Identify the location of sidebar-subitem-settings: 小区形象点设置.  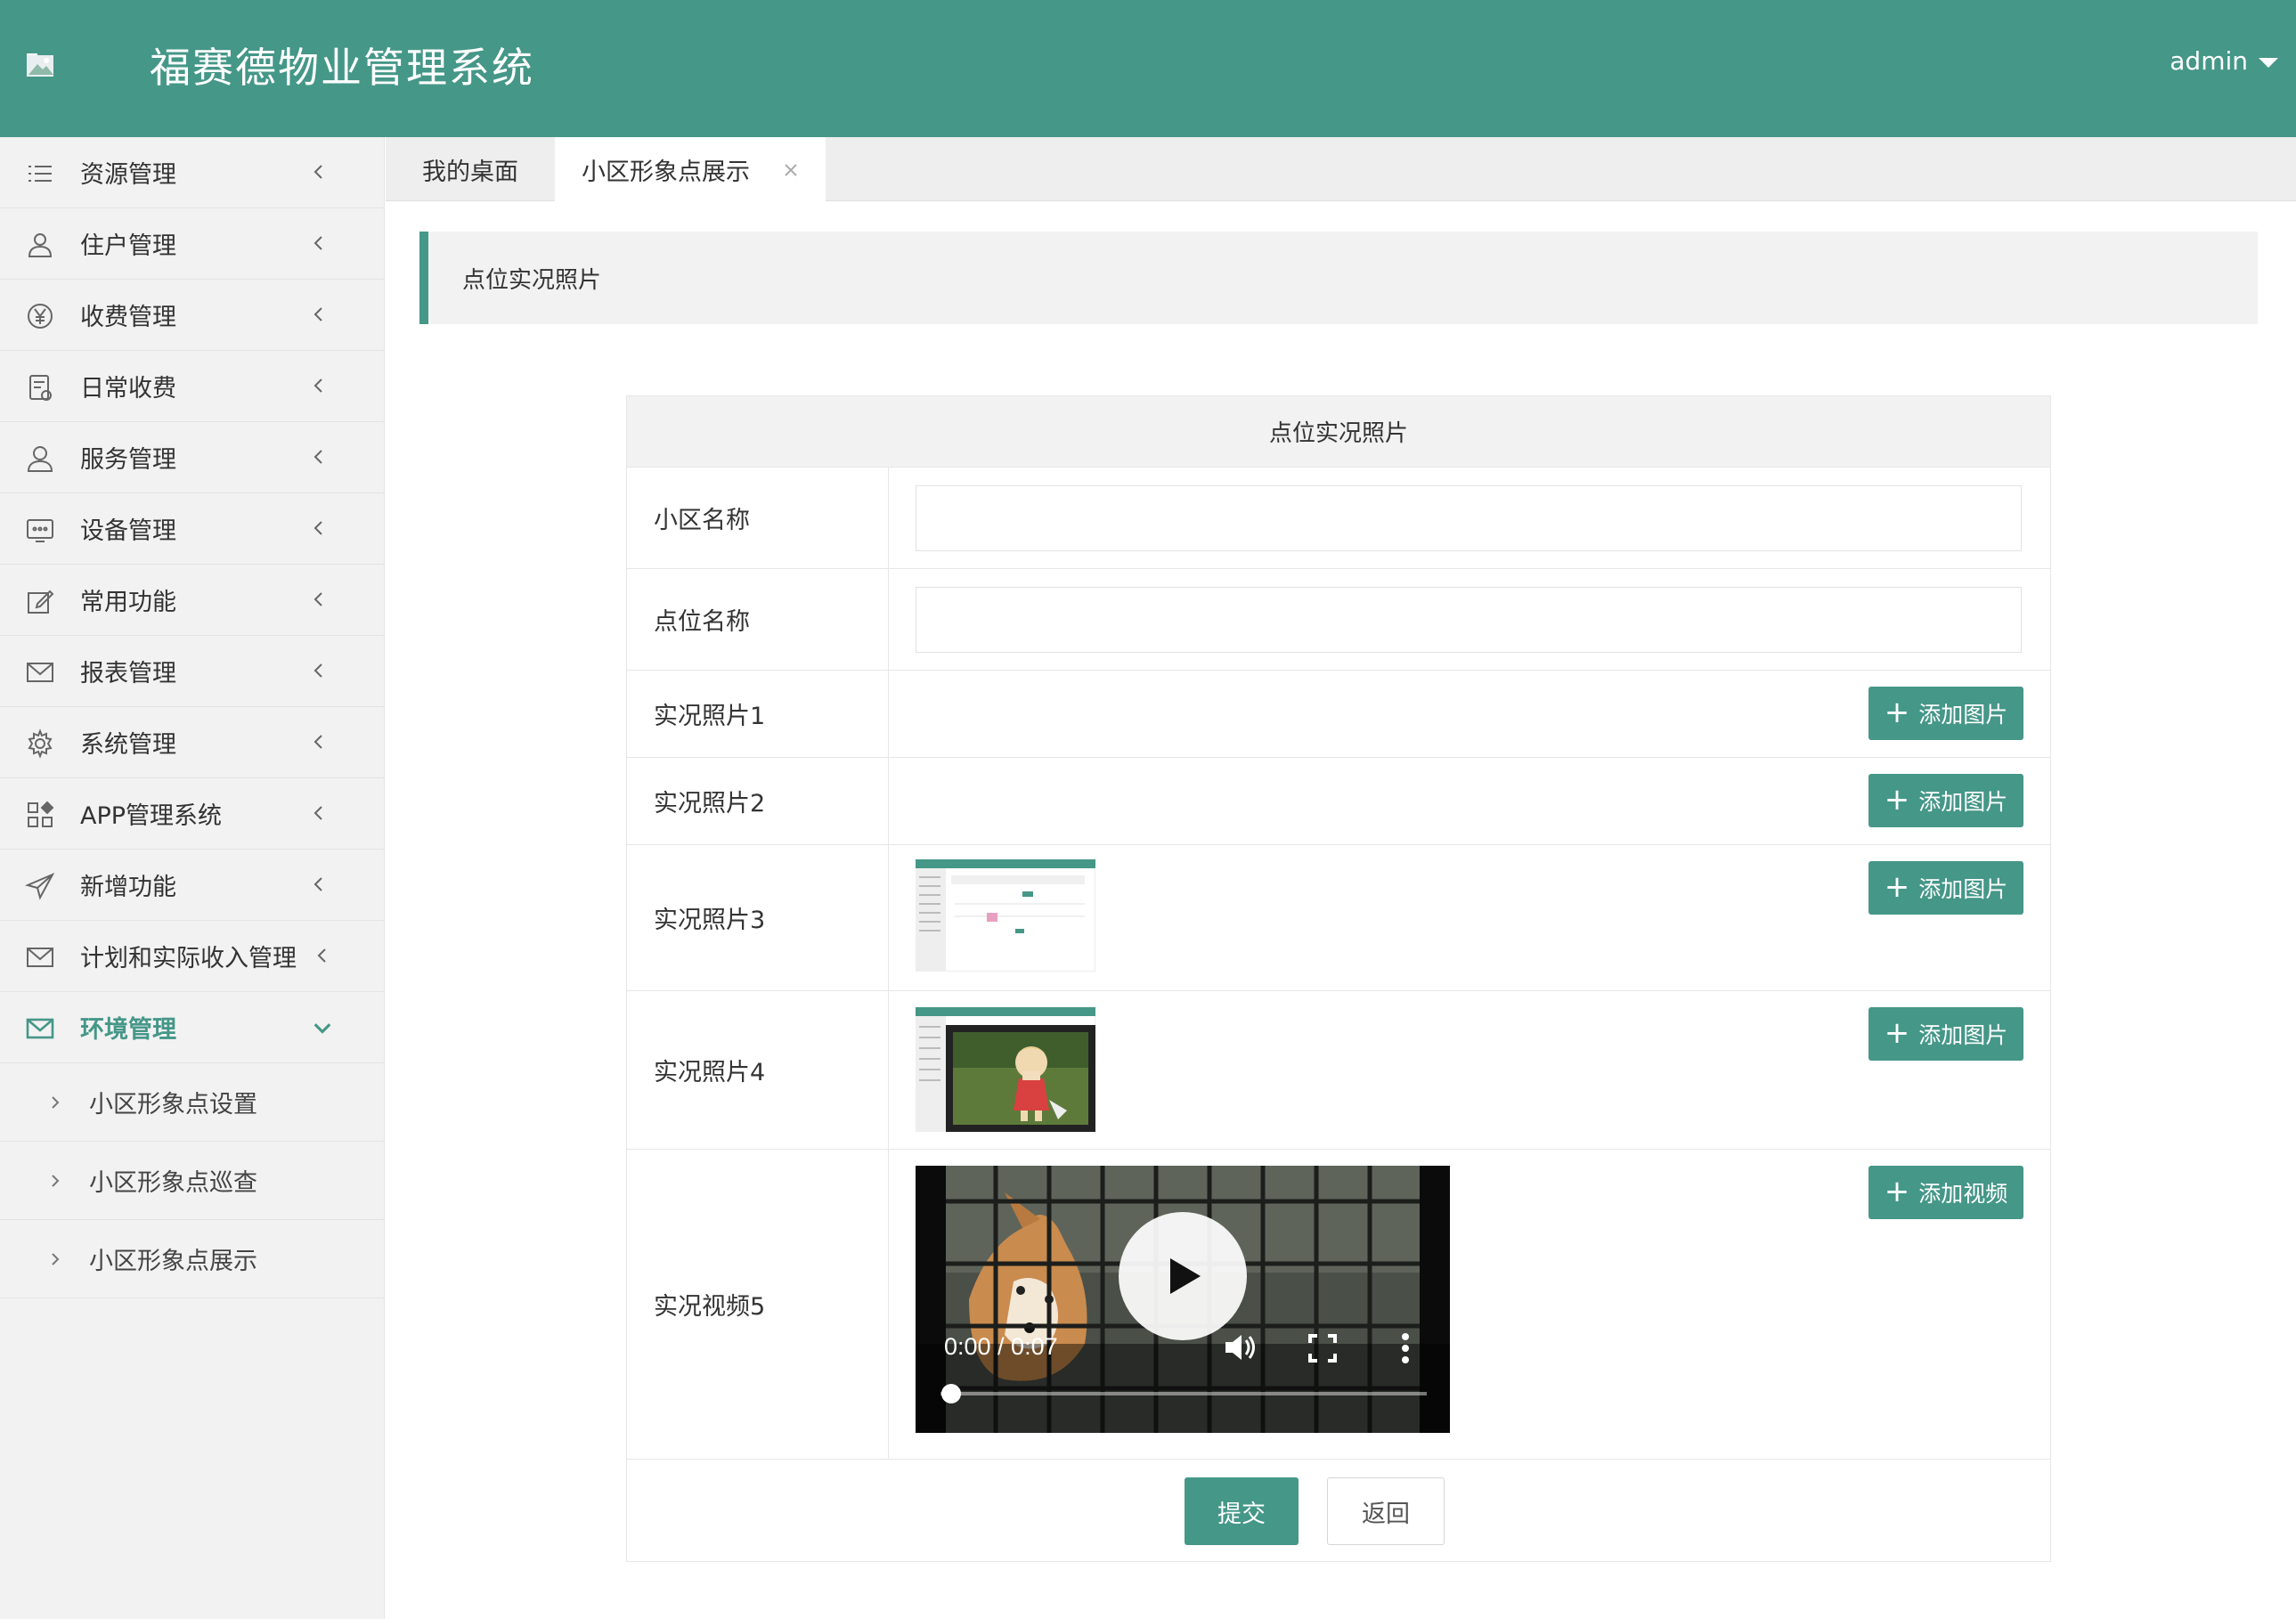
(192, 1102).